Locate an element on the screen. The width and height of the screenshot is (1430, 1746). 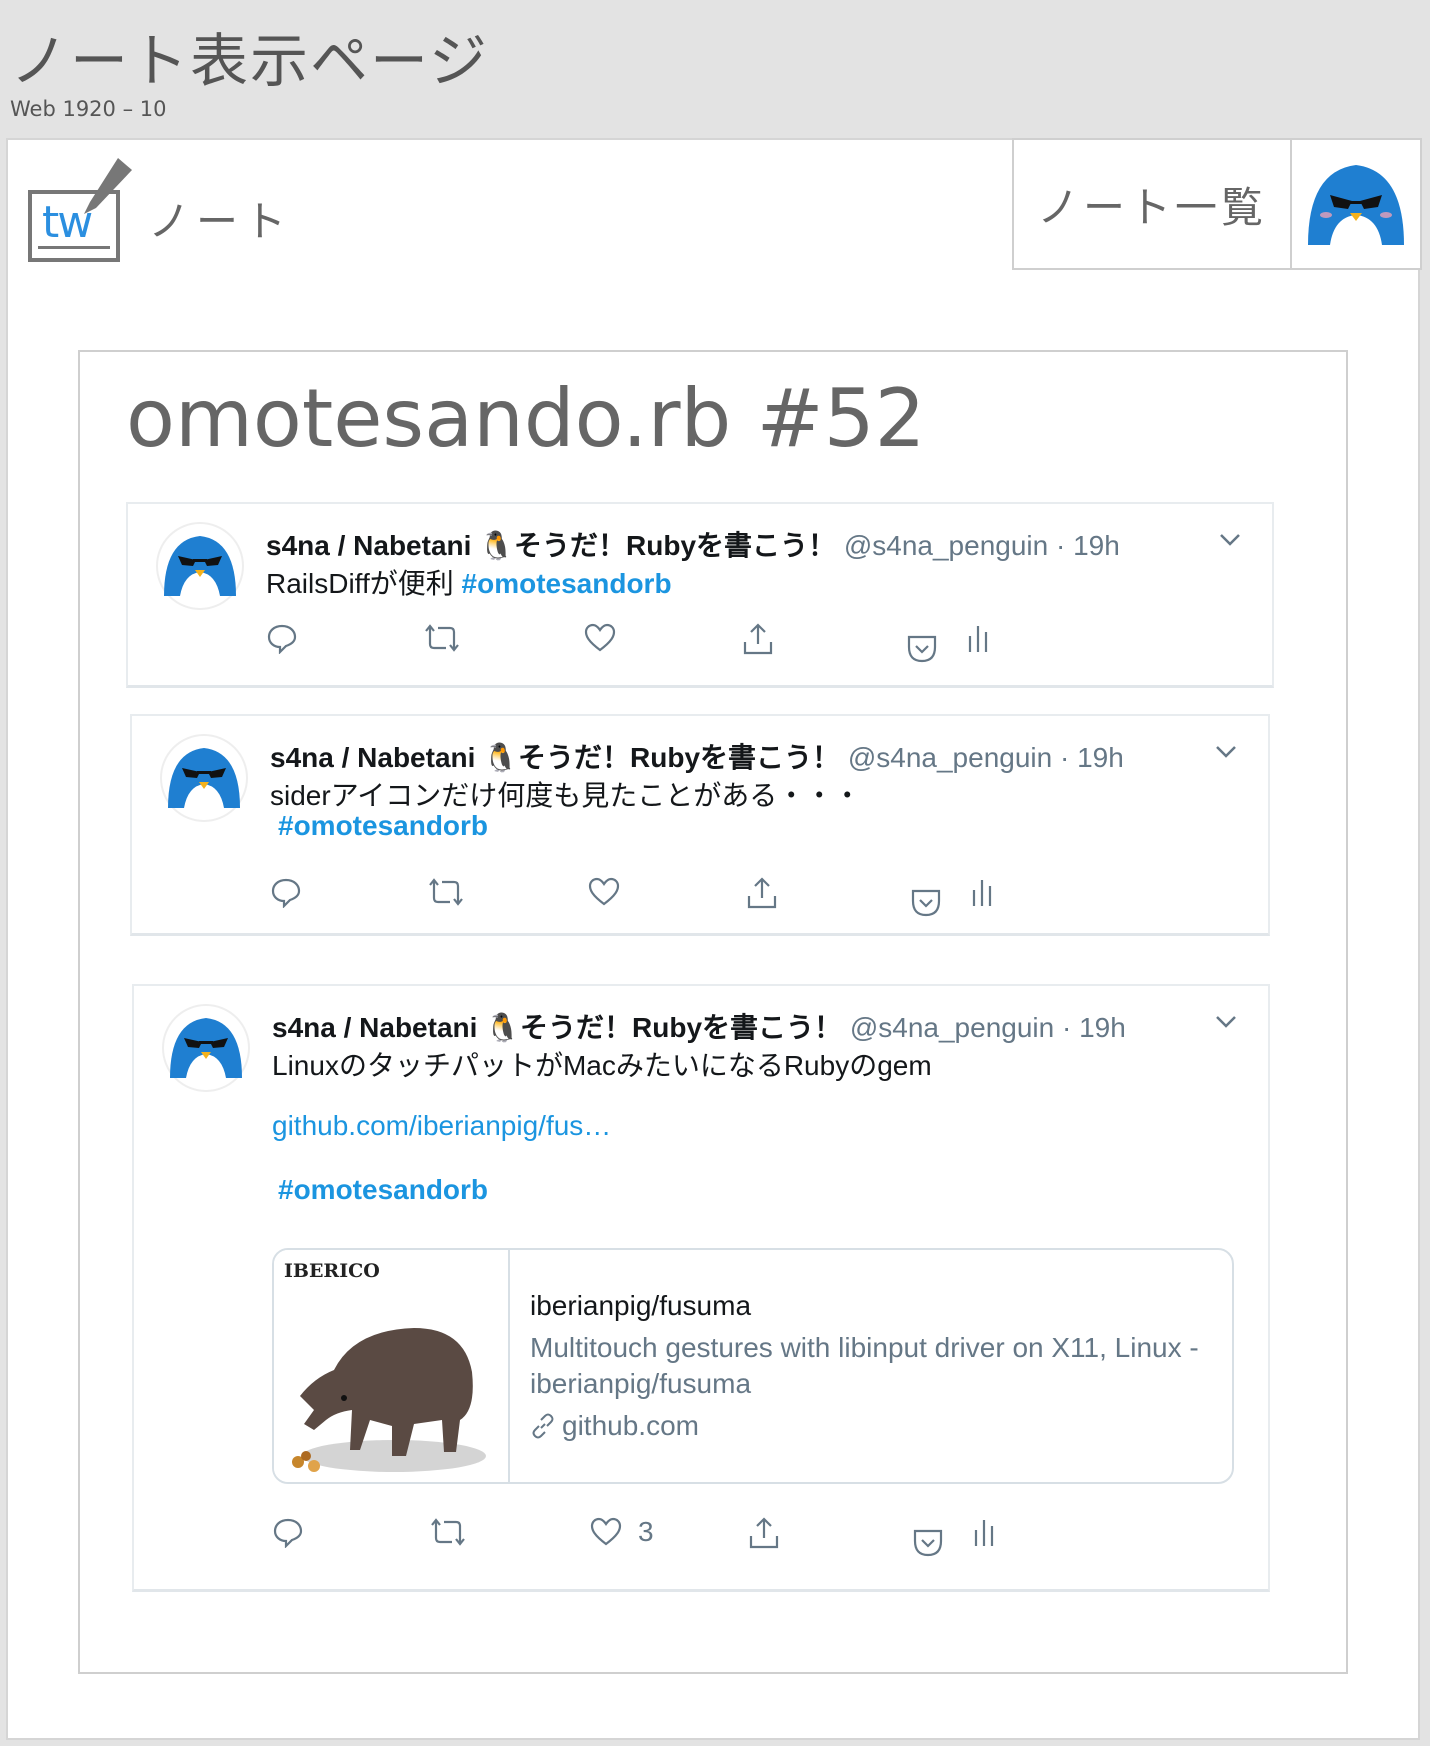
note-list-link: ノート一覧 is located at coordinates (1152, 204).